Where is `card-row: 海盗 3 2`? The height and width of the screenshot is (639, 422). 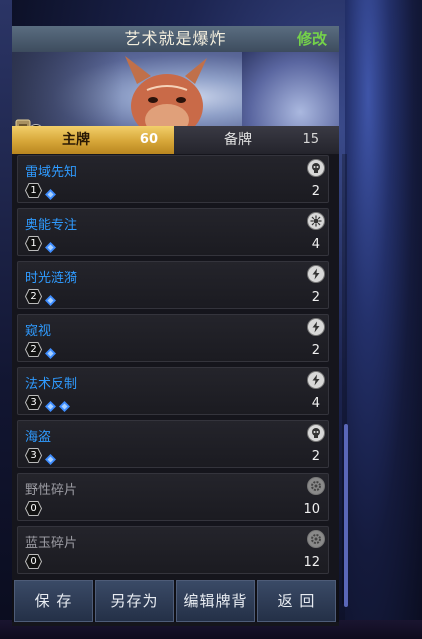 card-row: 海盗 3 2 is located at coordinates (173, 444).